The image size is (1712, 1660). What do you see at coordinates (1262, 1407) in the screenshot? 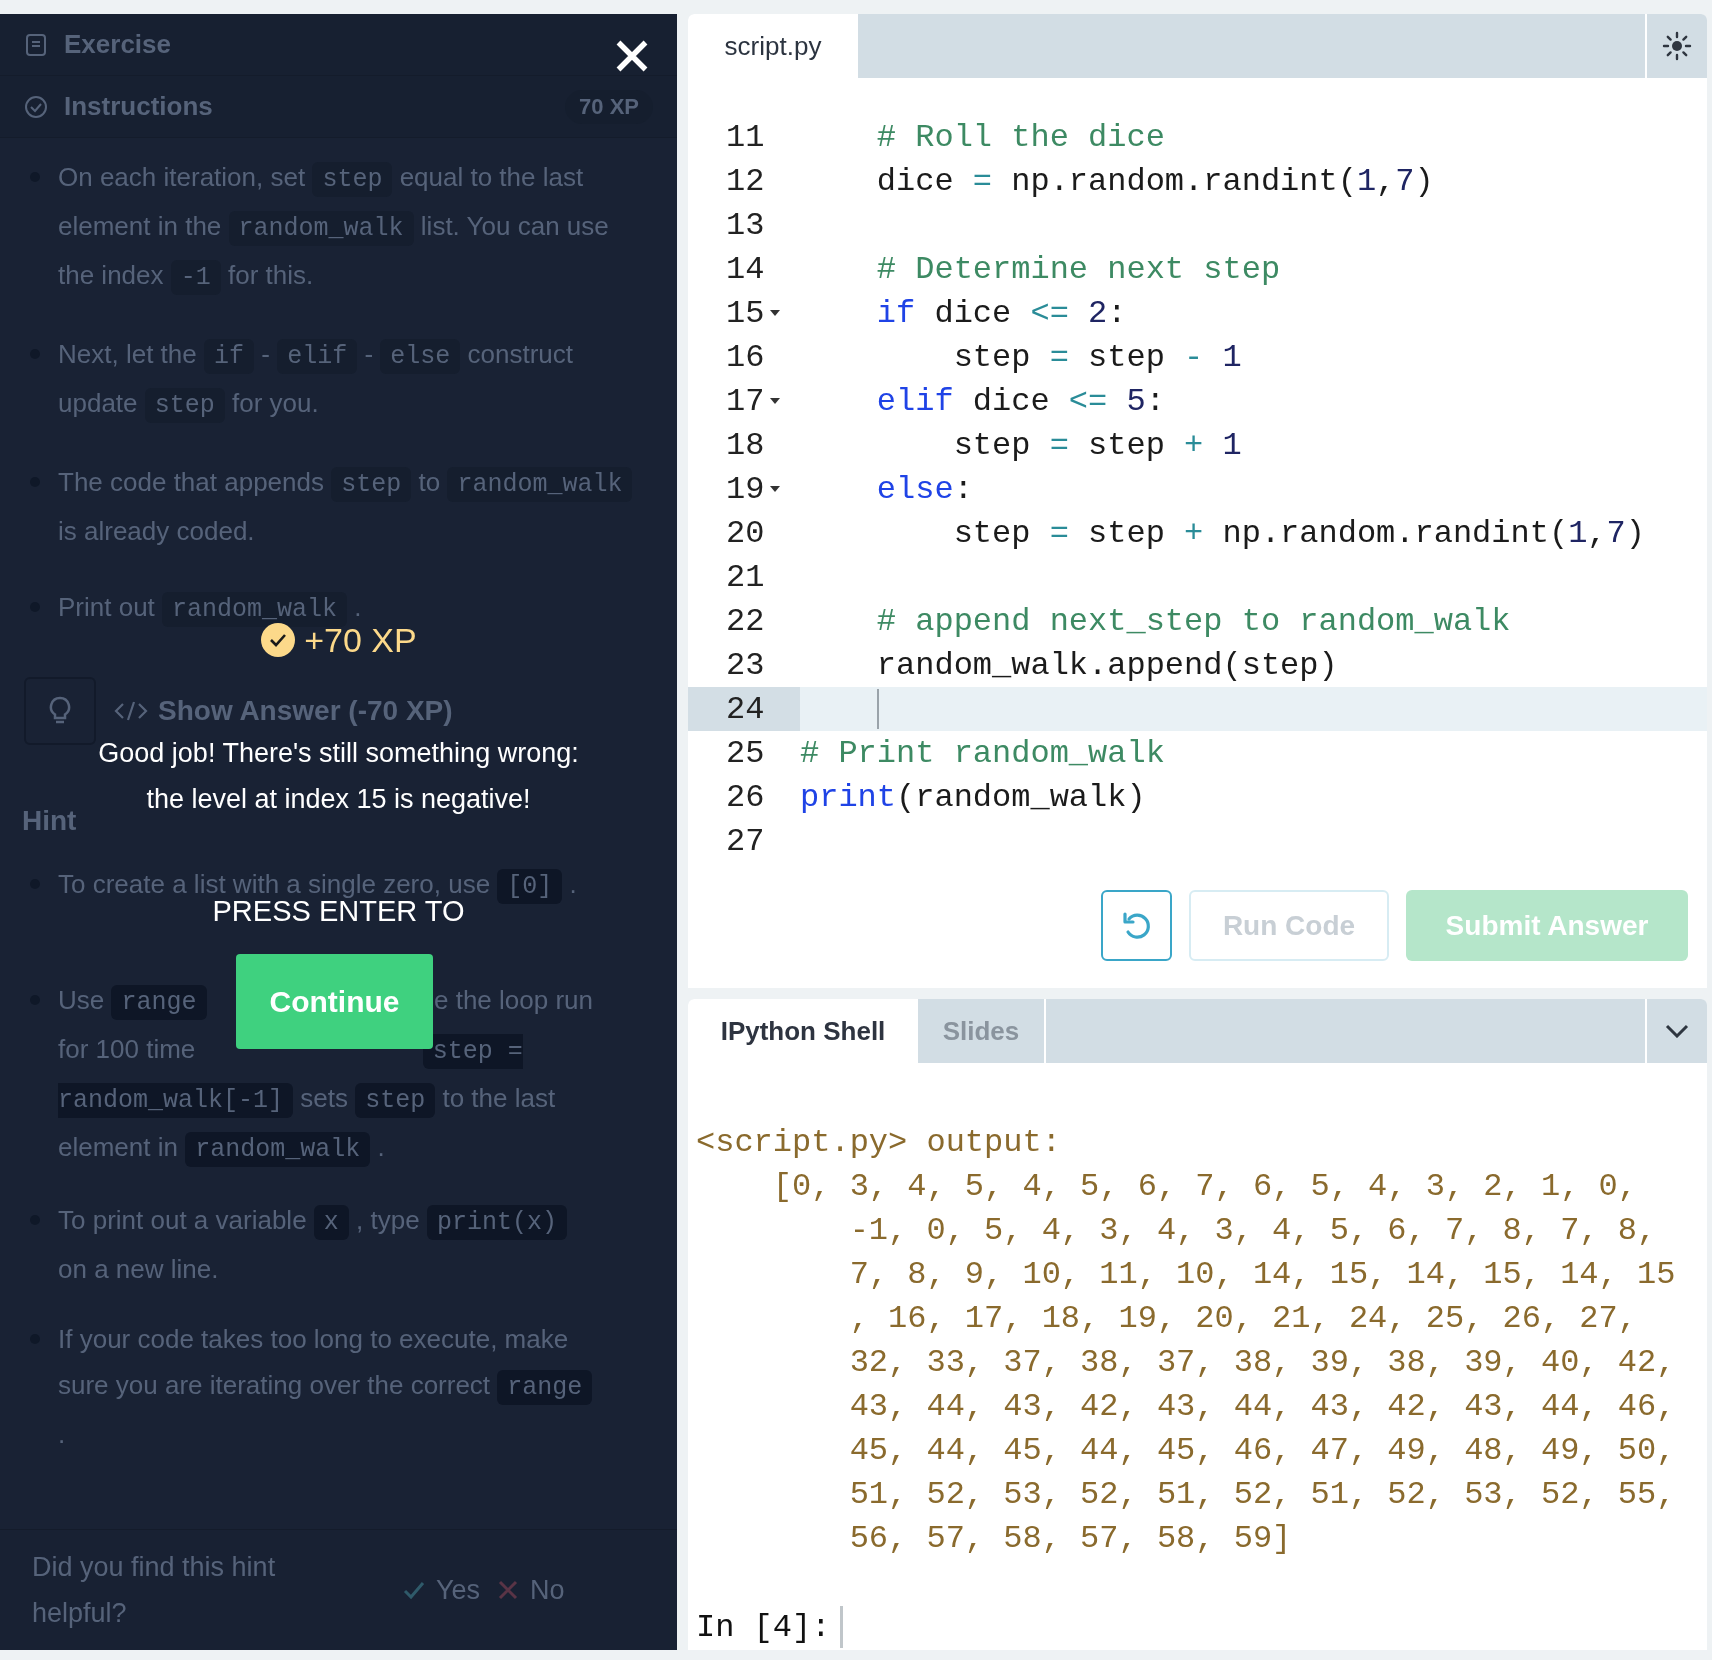
I see `output-line: 43, 44, 43, 42, 43, 44, 43, 42, 43, 44, 46,` at bounding box center [1262, 1407].